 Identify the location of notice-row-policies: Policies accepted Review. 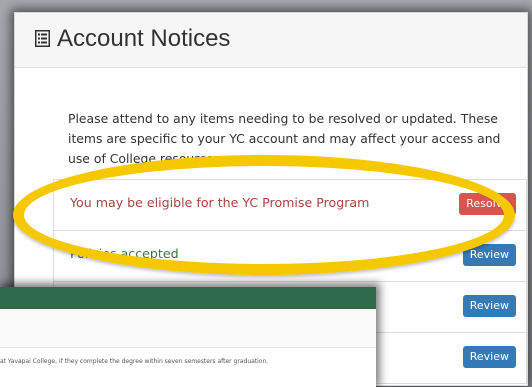
(290, 256).